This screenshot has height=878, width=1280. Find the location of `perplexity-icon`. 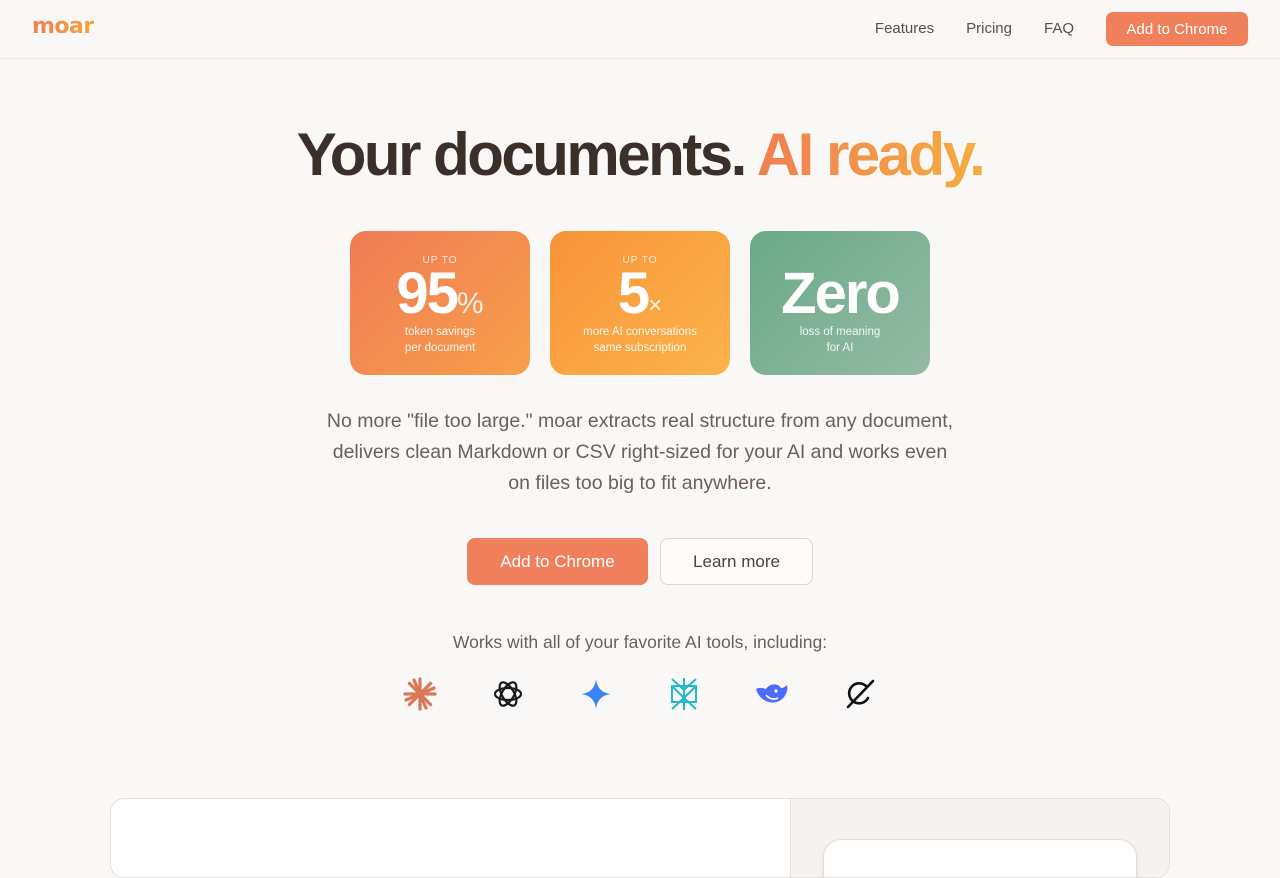

perplexity-icon is located at coordinates (684, 694).